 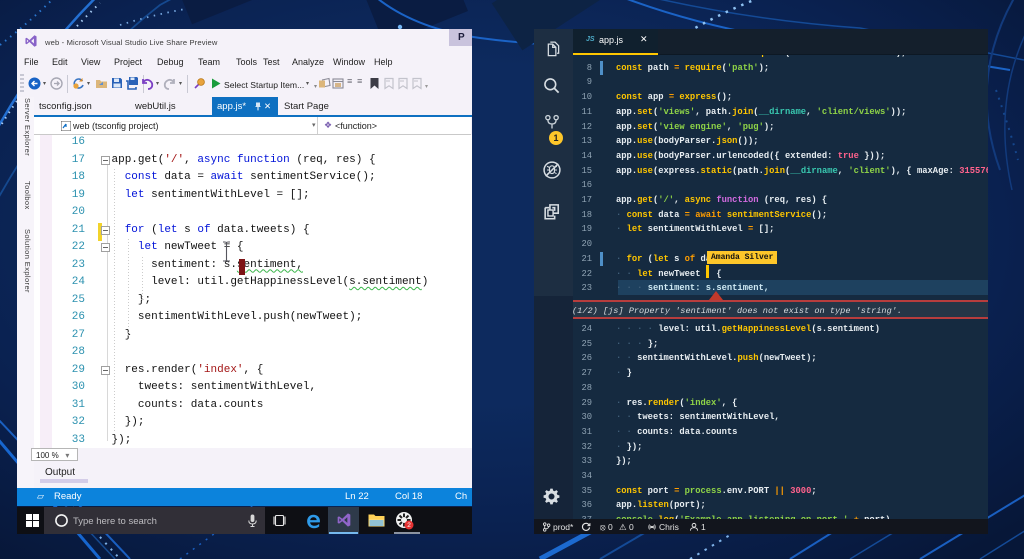 I want to click on svg-text: 2, so click(x=409, y=525).